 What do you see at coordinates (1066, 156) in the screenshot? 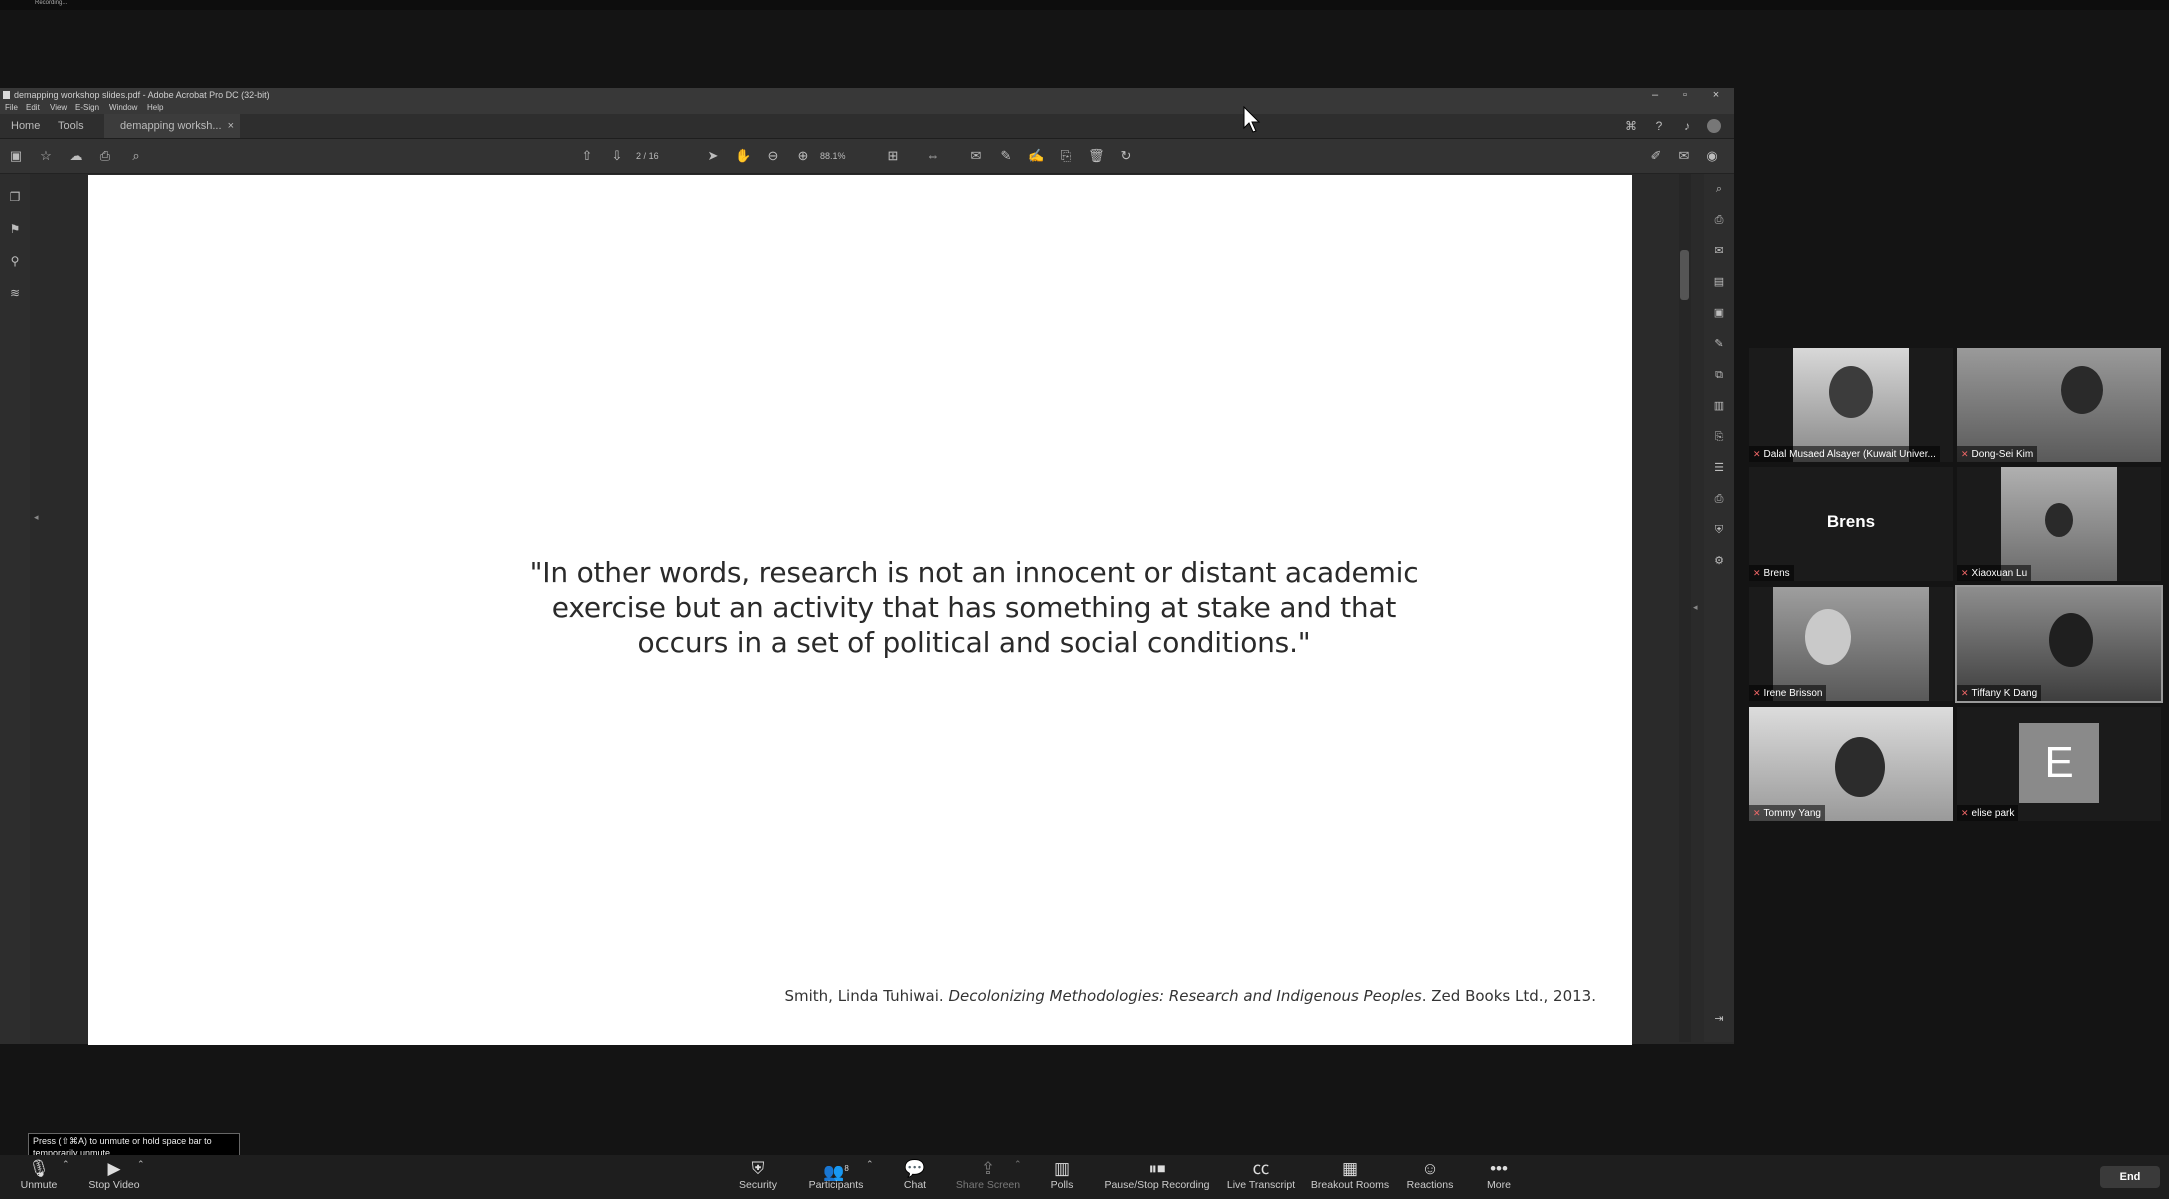
I see `stamp-icon: ⎘` at bounding box center [1066, 156].